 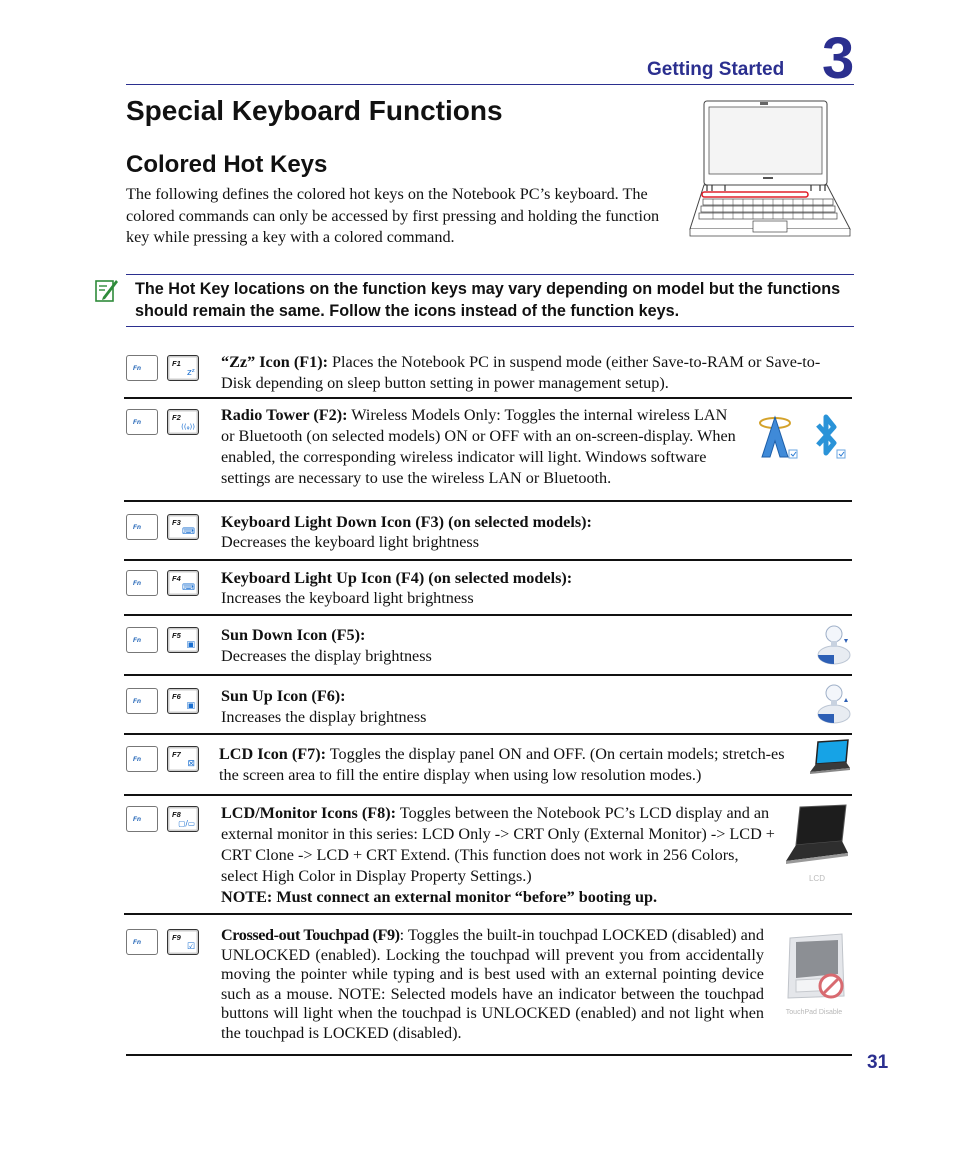 I want to click on key-combo: Fn F7 ⊠, so click(x=167, y=760).